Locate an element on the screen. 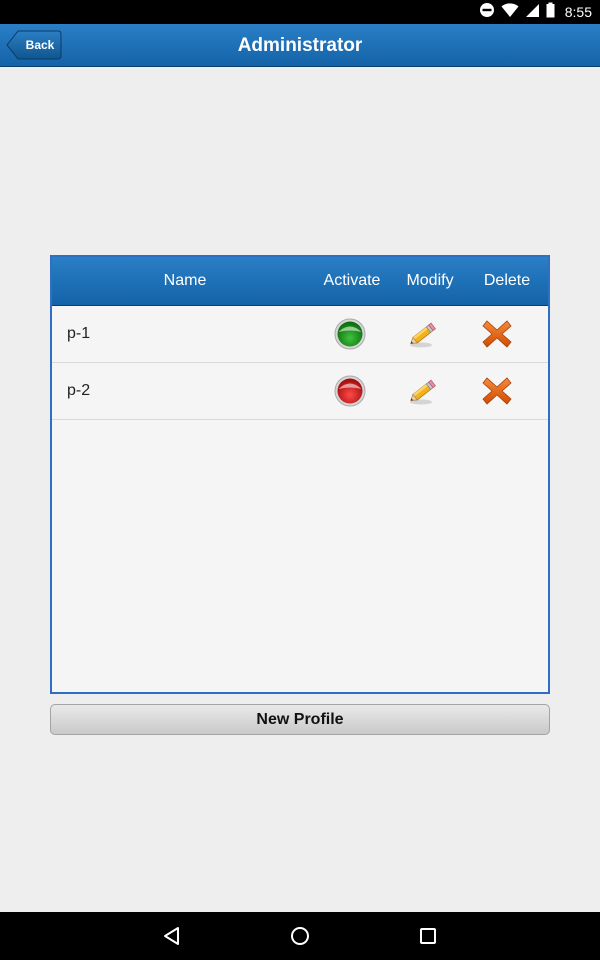  do-not-disturb-icon is located at coordinates (487, 12).